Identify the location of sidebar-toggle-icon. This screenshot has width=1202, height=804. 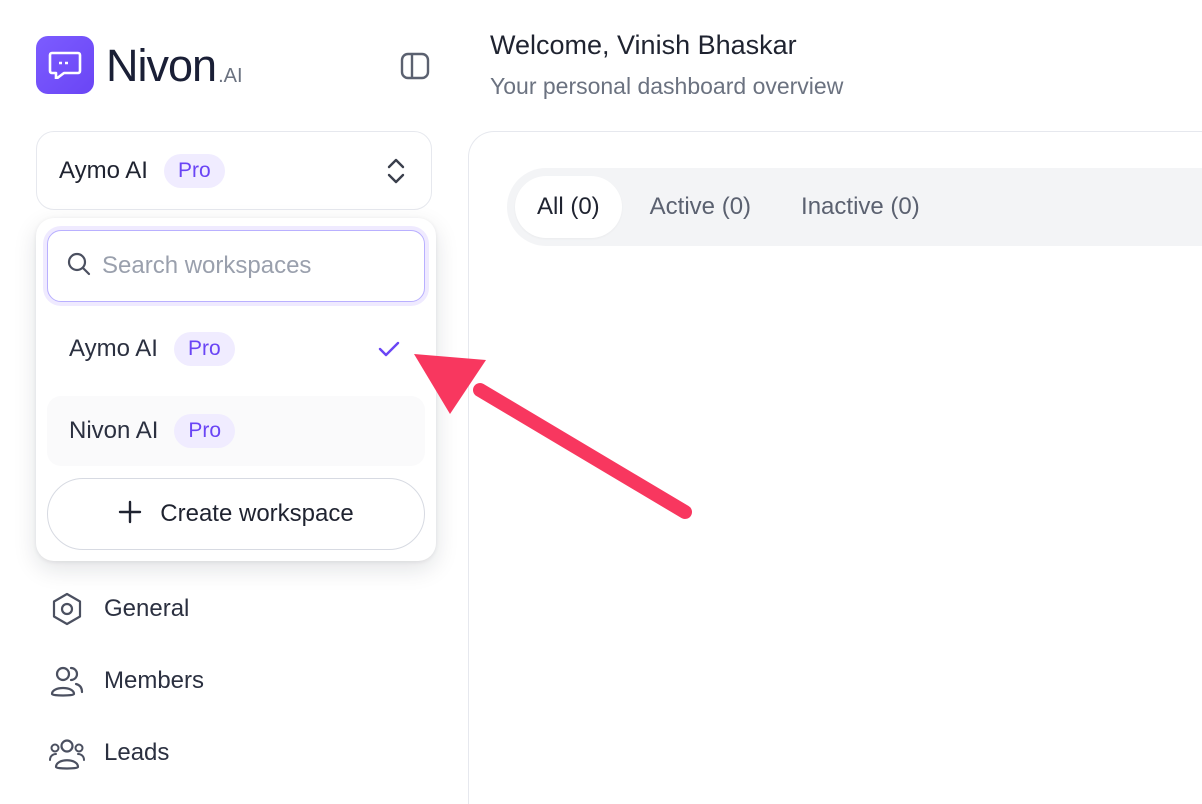
(415, 66).